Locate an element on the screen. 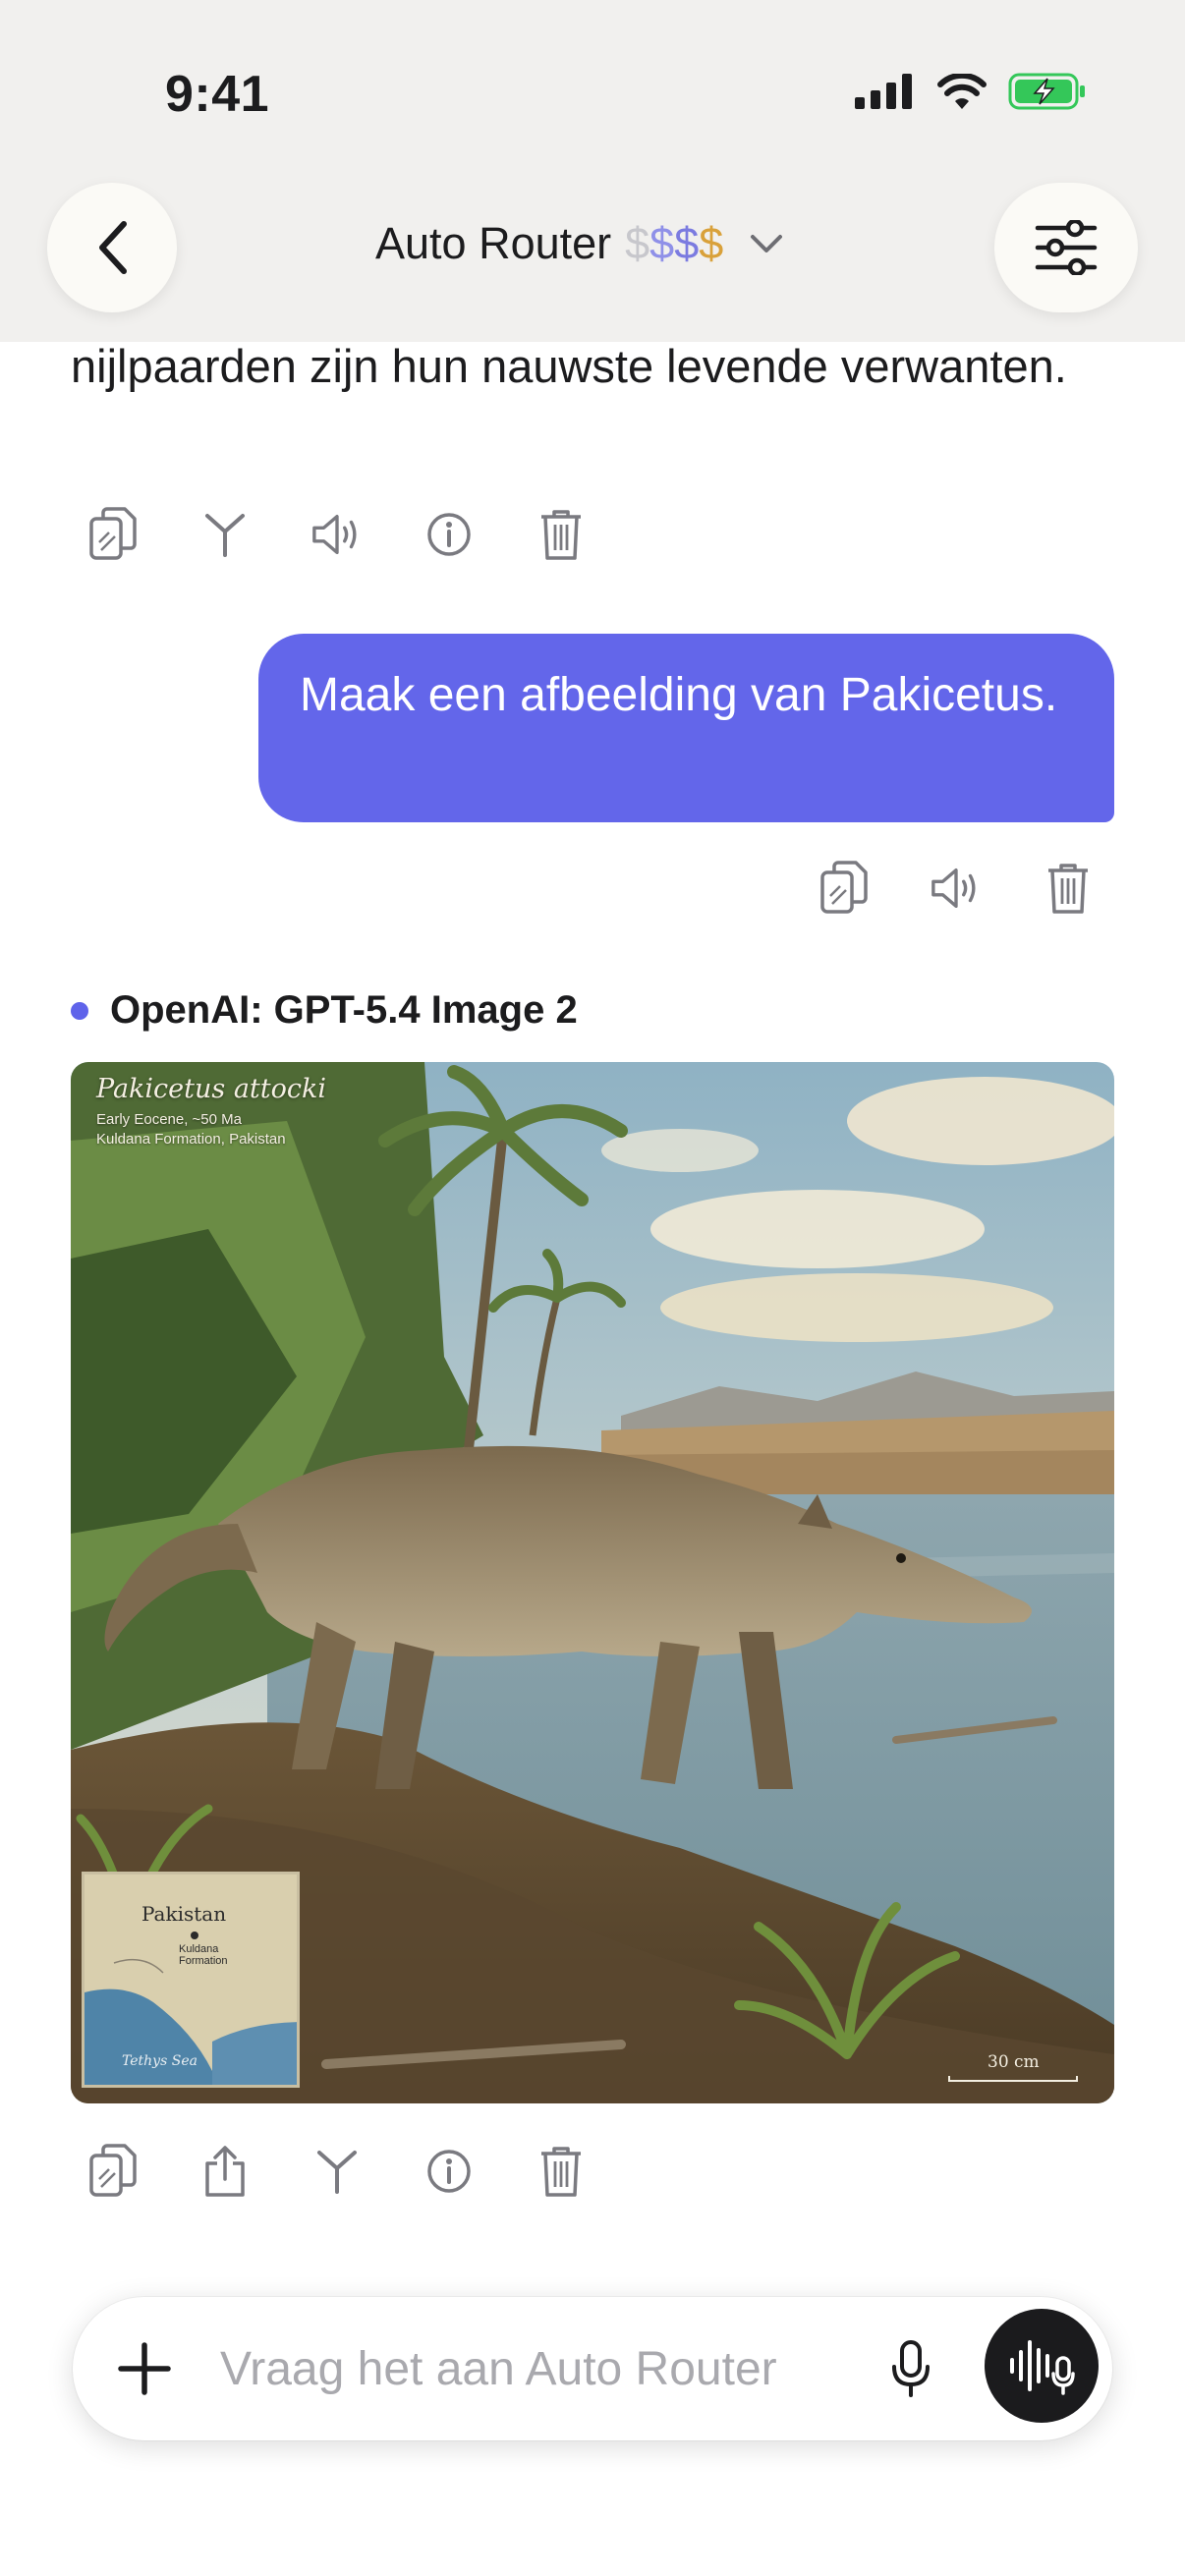 The width and height of the screenshot is (1185, 2576). map-title: Pakistan is located at coordinates (184, 1914).